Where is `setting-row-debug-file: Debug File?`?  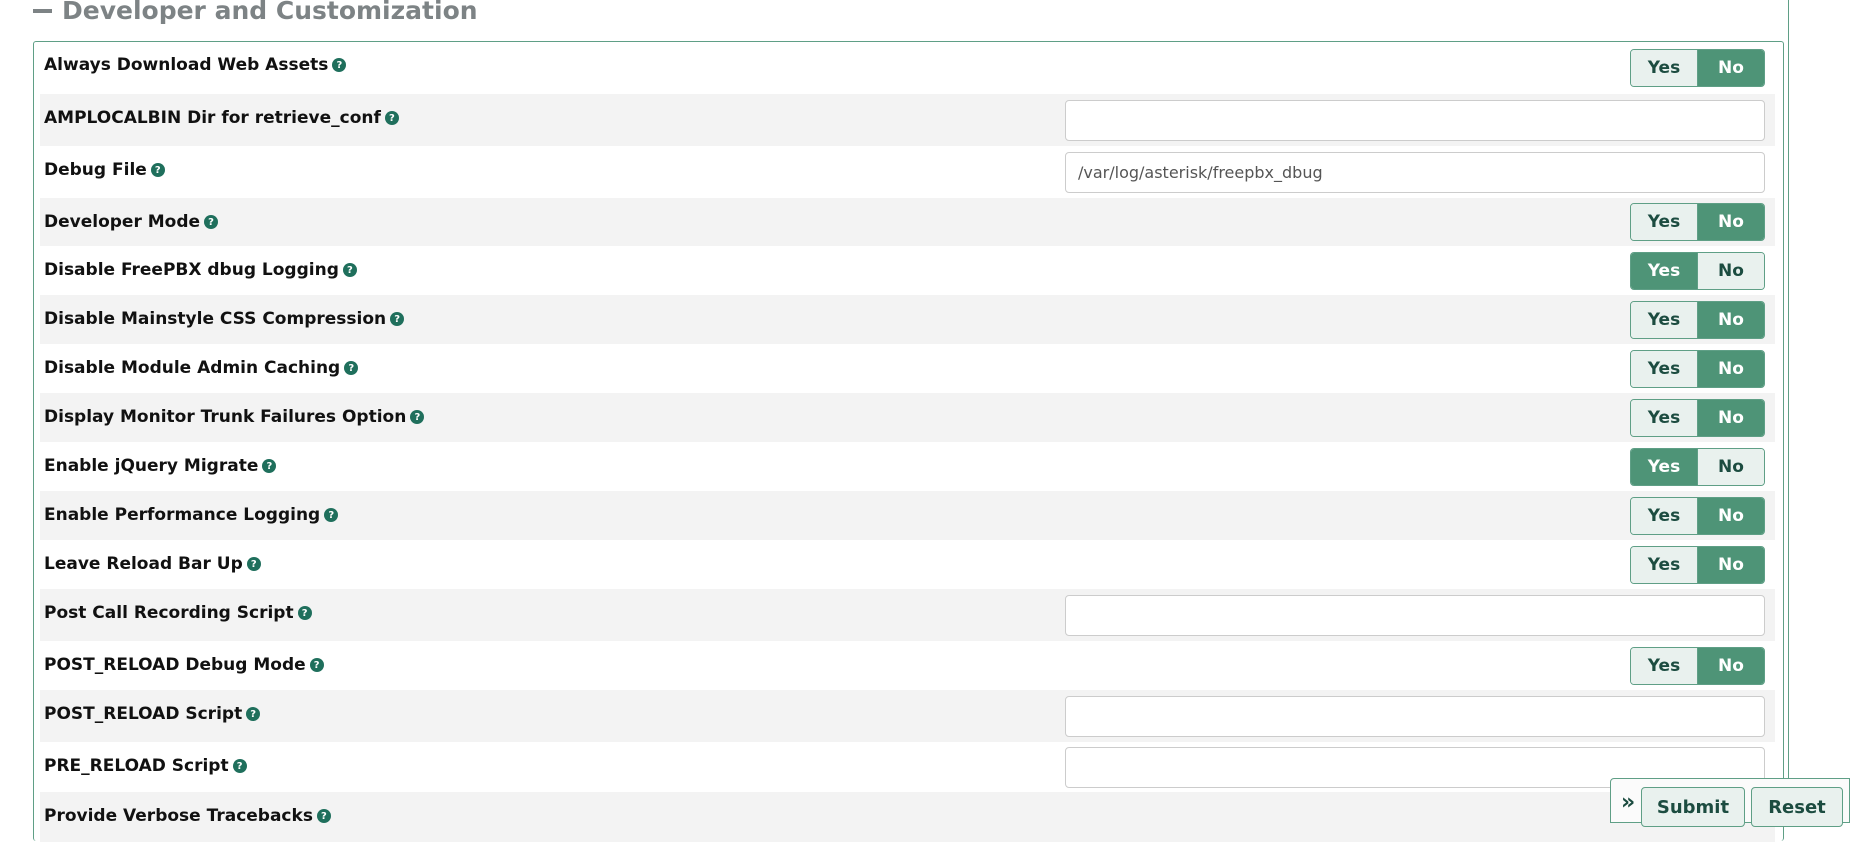 setting-row-debug-file: Debug File? is located at coordinates (907, 172).